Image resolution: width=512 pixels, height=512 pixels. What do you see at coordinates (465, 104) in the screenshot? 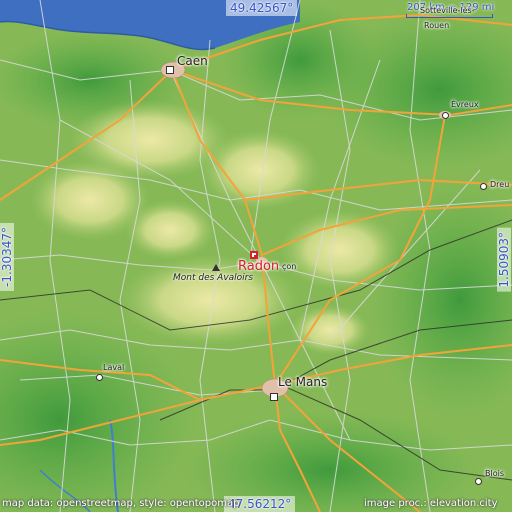
I see `city-label-evreux: Évreux` at bounding box center [465, 104].